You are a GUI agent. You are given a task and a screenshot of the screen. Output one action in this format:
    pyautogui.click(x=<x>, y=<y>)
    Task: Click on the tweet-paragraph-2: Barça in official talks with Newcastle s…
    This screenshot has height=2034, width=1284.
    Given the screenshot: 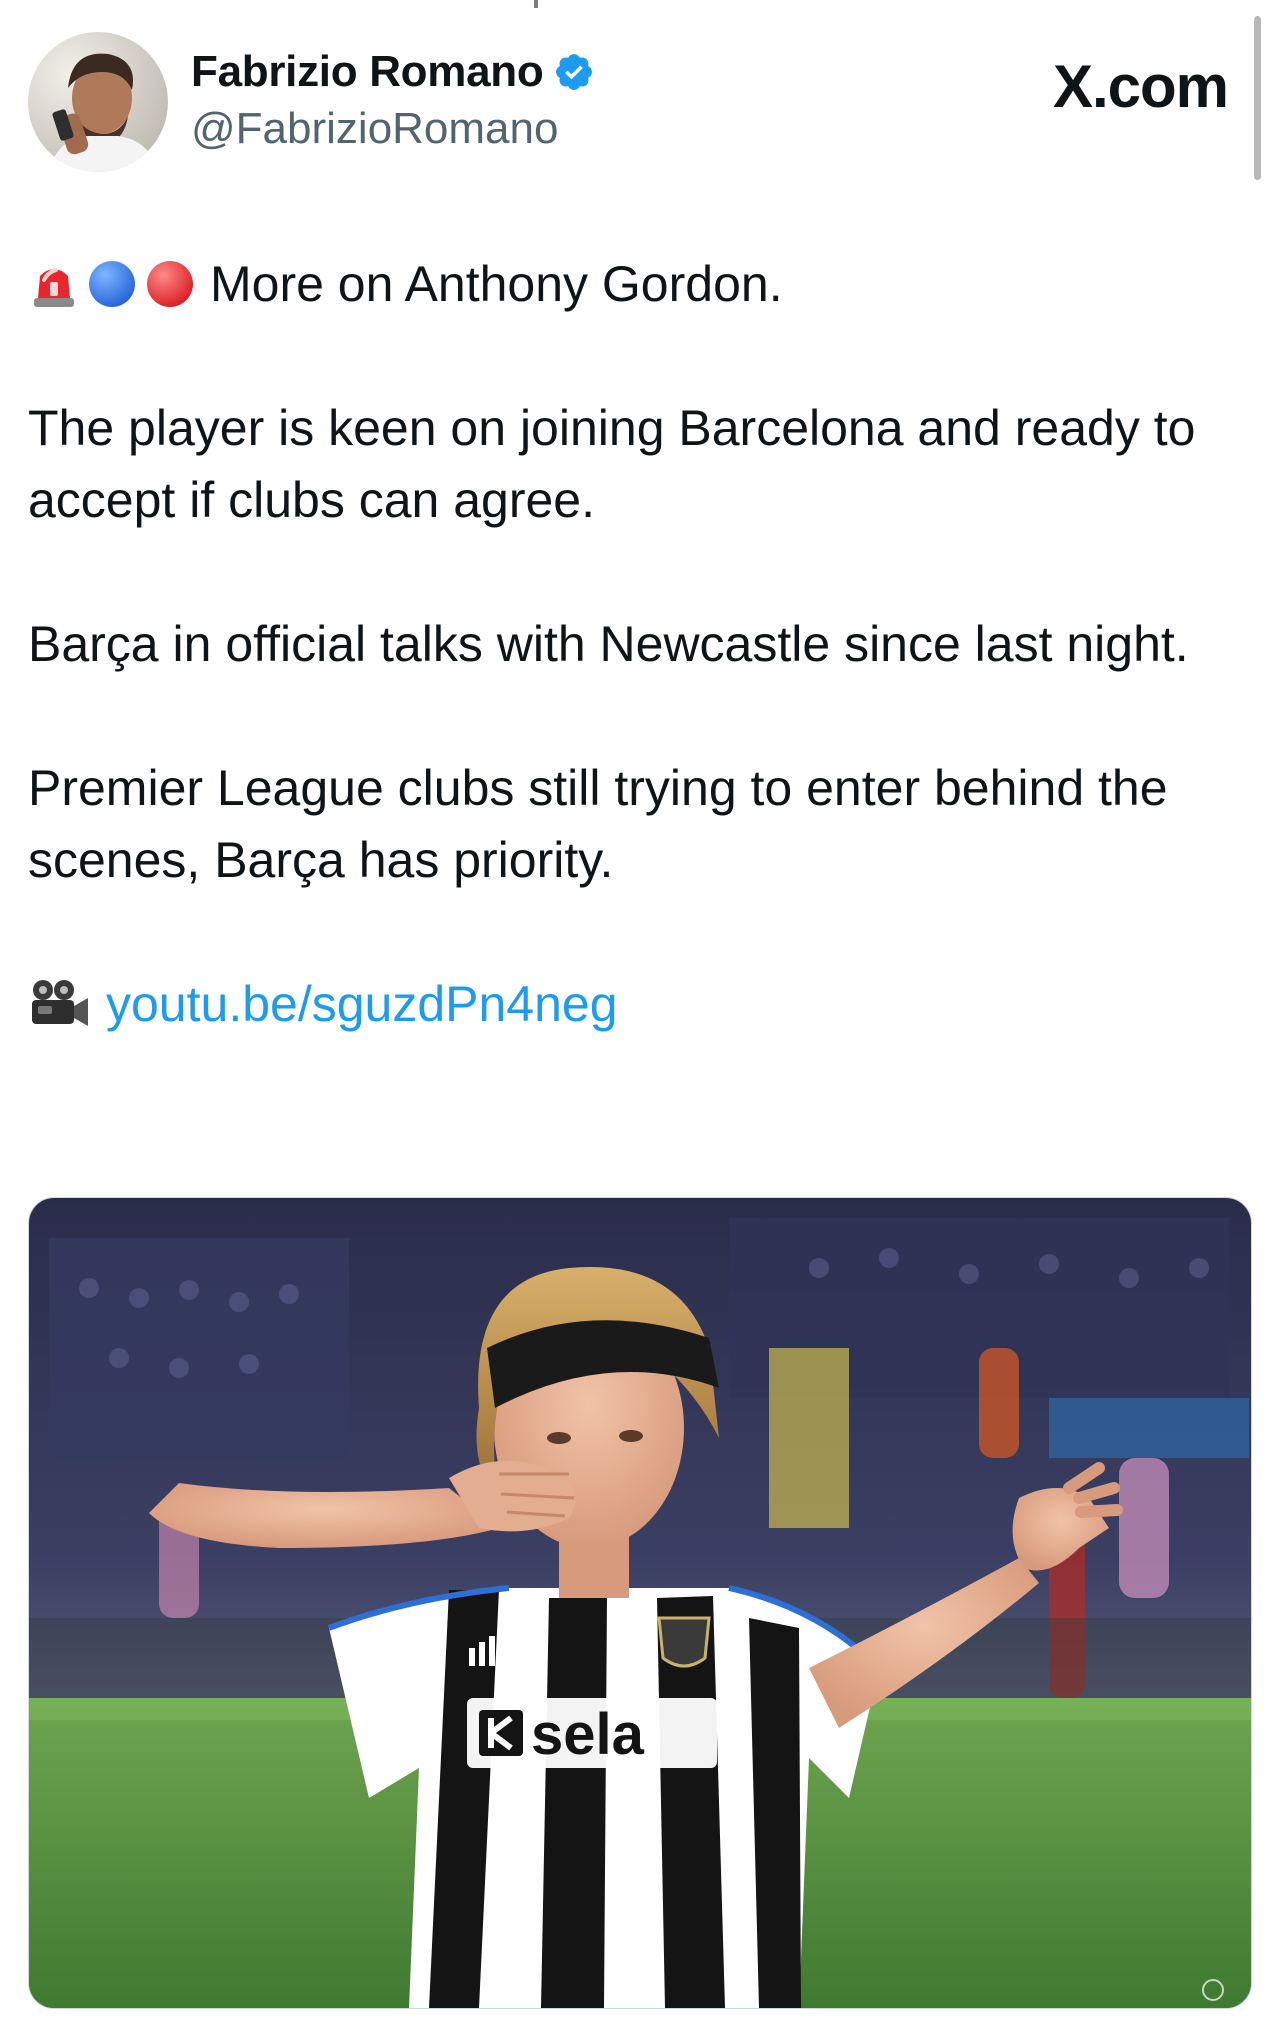 What is the action you would take?
    pyautogui.click(x=608, y=644)
    